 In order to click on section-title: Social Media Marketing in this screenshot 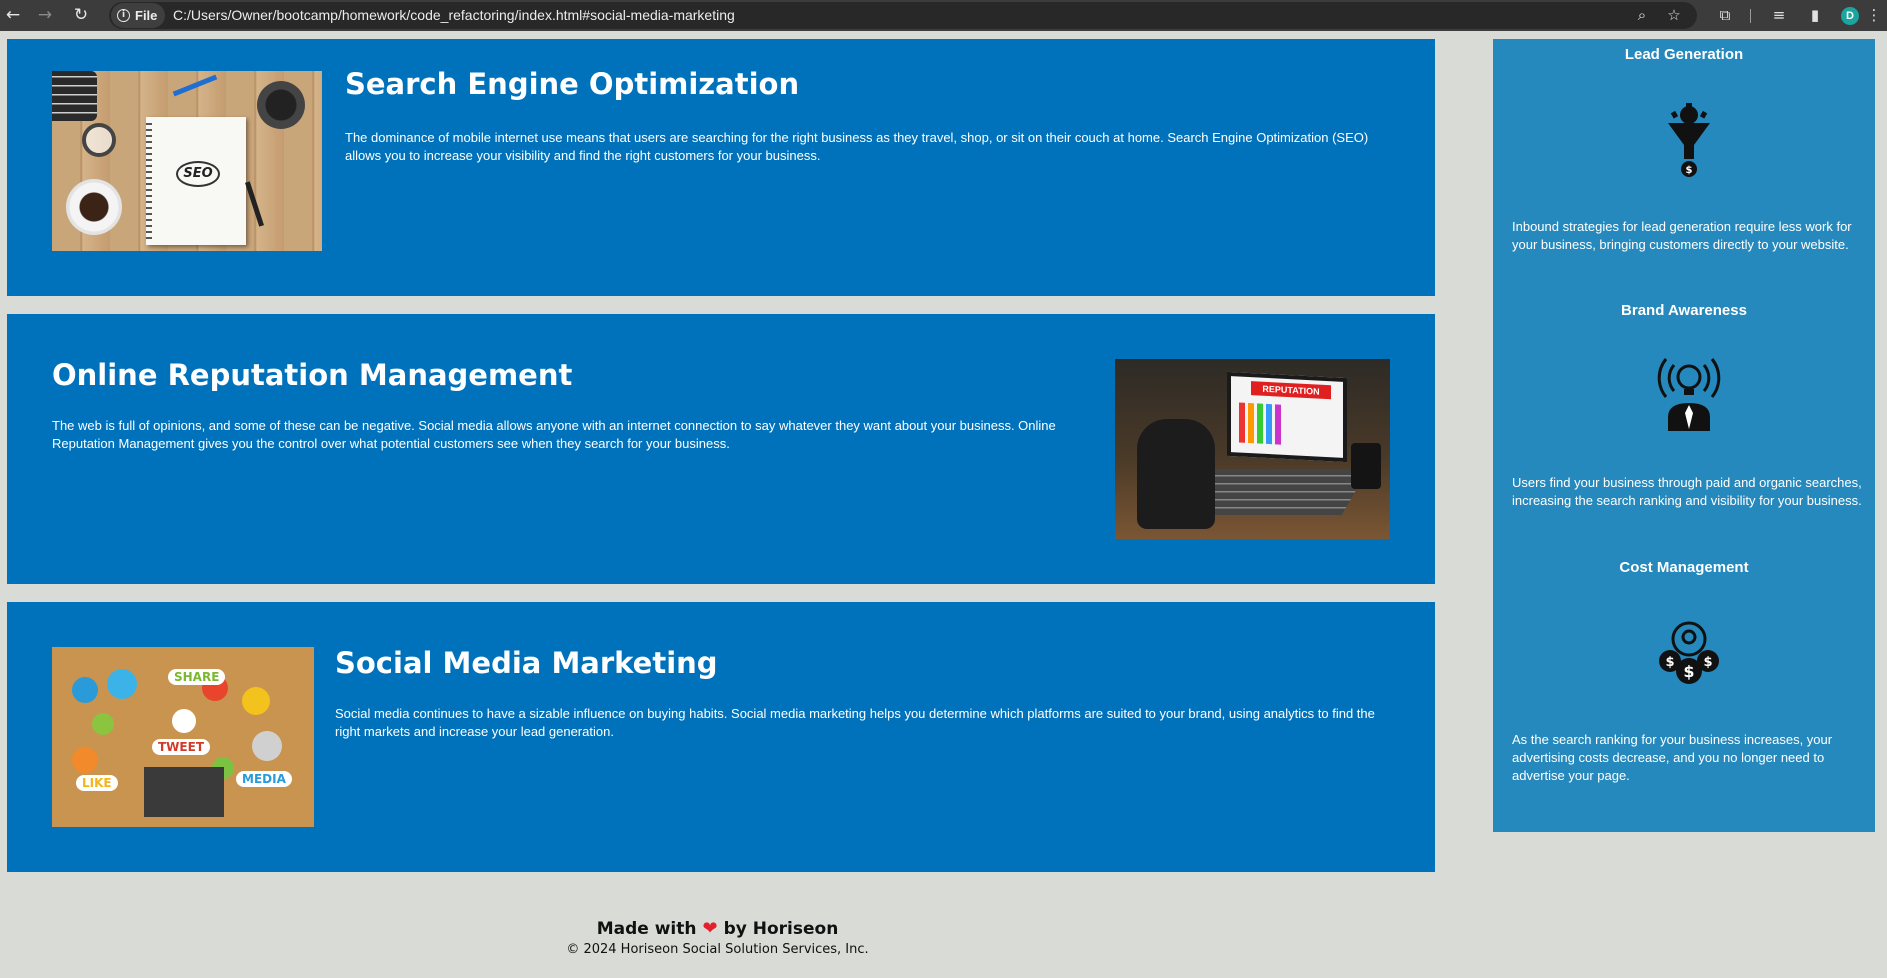, I will do `click(526, 663)`.